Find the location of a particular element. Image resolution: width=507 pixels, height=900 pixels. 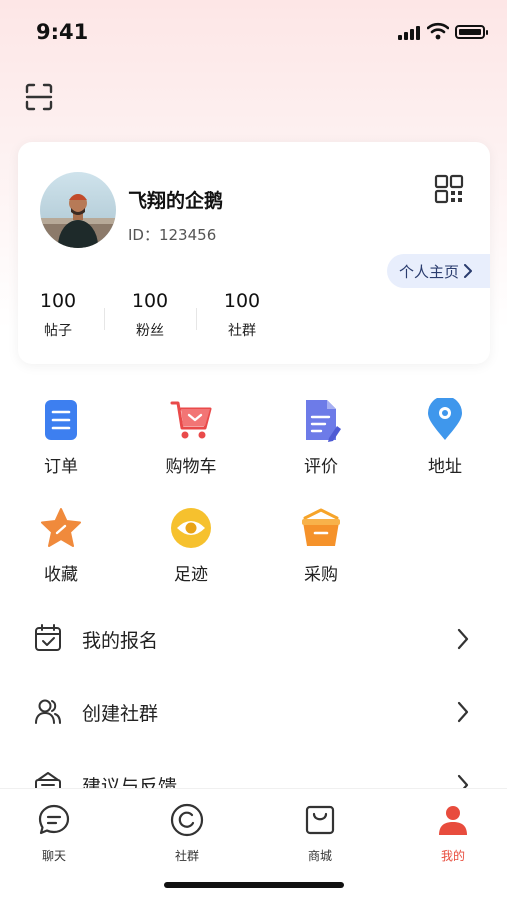

users-icon is located at coordinates (48, 711).